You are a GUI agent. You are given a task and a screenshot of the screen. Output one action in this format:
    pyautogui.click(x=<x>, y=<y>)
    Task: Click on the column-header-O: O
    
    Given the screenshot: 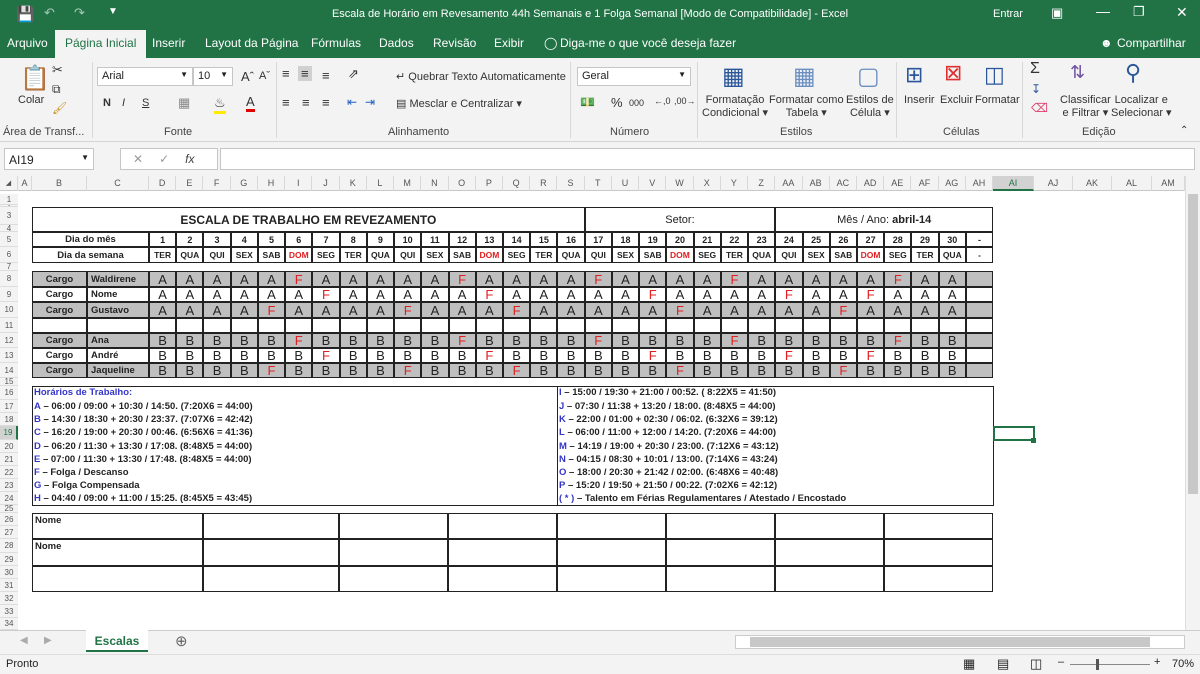 What is the action you would take?
    pyautogui.click(x=462, y=183)
    